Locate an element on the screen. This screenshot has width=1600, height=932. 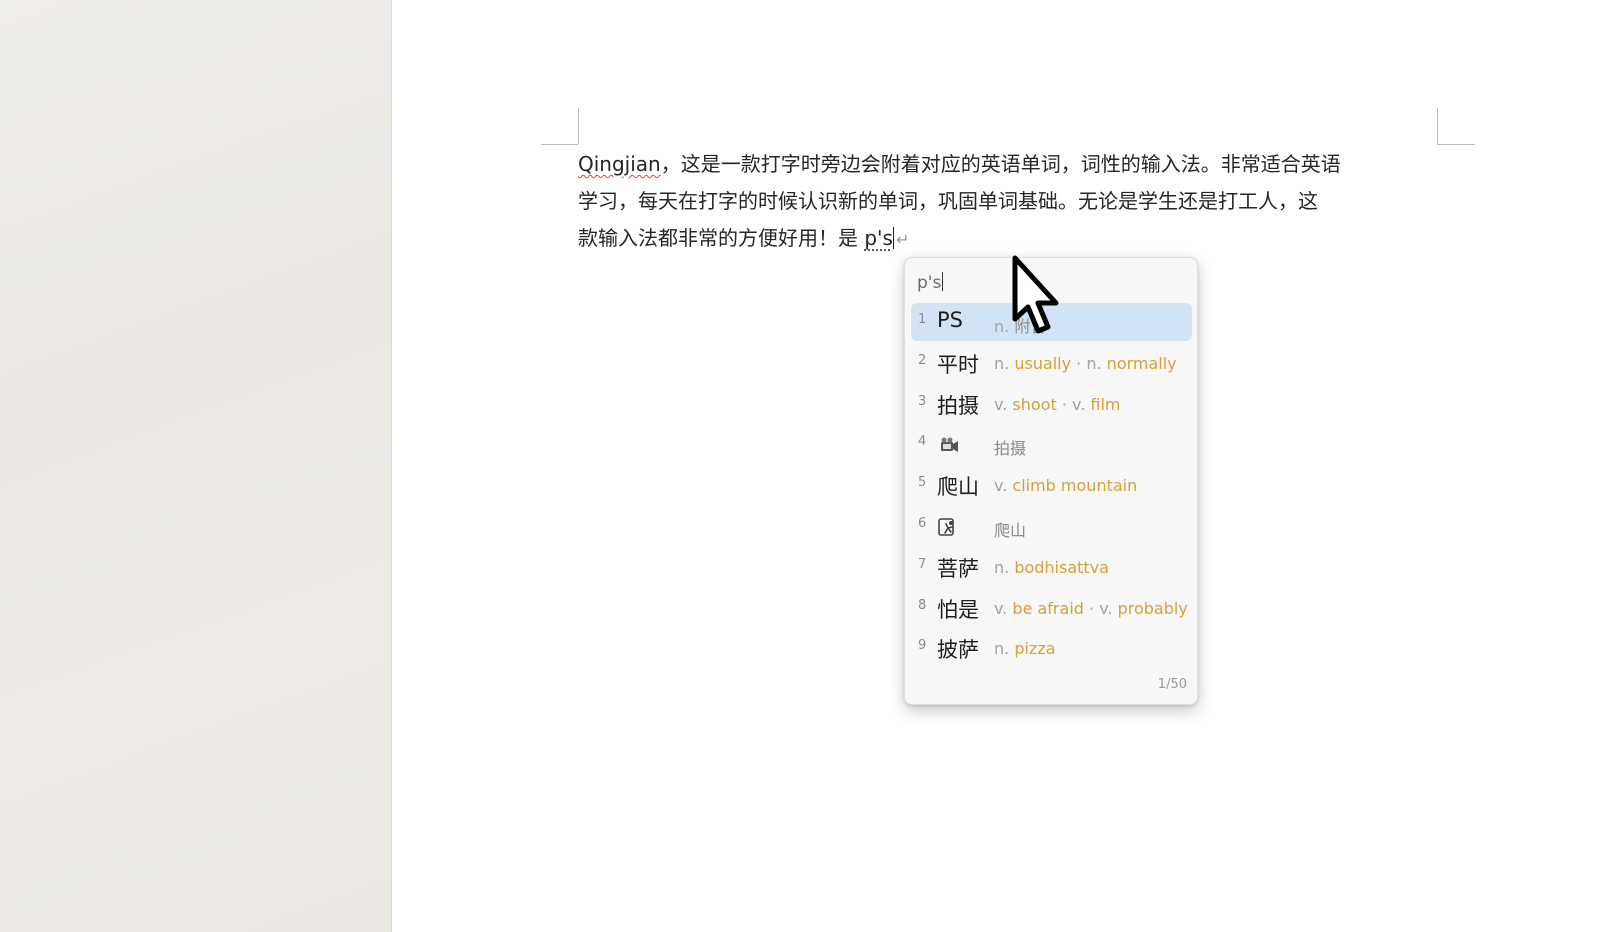
candidate-gloss: n. bodhisattva is located at coordinates (1051, 567).